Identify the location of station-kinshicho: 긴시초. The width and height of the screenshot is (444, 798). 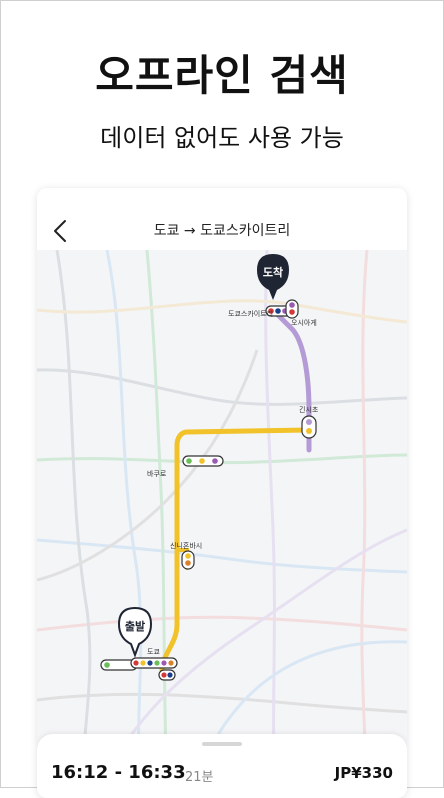
(309, 422).